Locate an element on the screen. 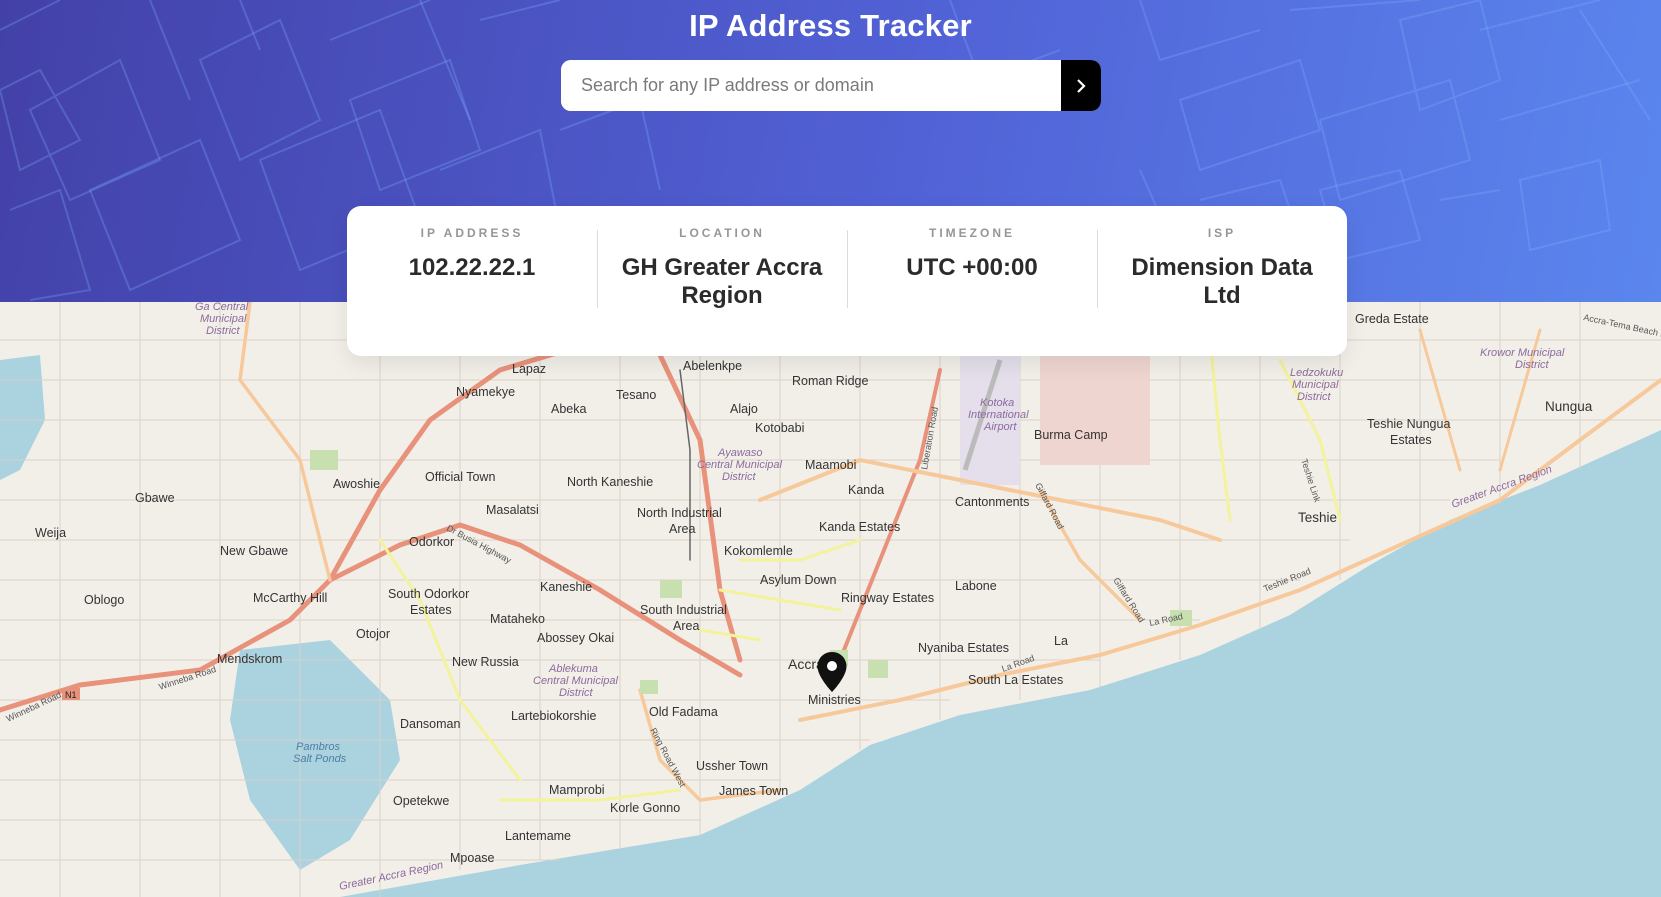 The image size is (1661, 897). isp-label: ISP is located at coordinates (1222, 233).